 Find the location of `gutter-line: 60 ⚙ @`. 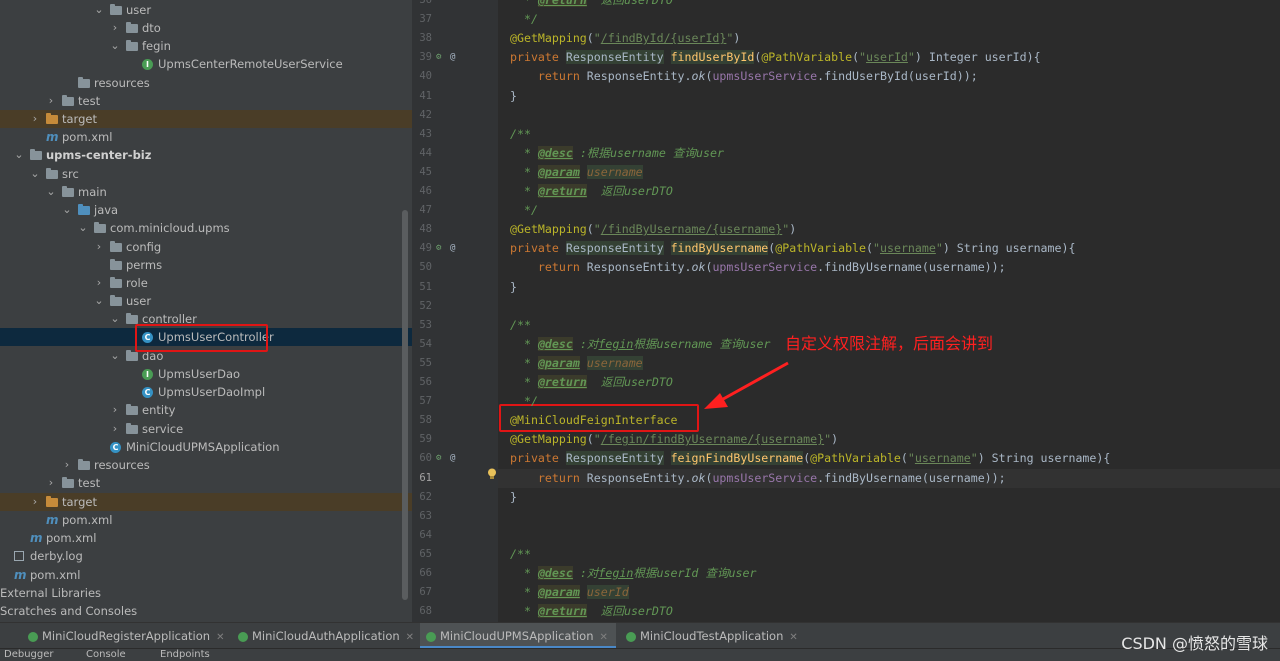

gutter-line: 60 ⚙ @ is located at coordinates (455, 458).